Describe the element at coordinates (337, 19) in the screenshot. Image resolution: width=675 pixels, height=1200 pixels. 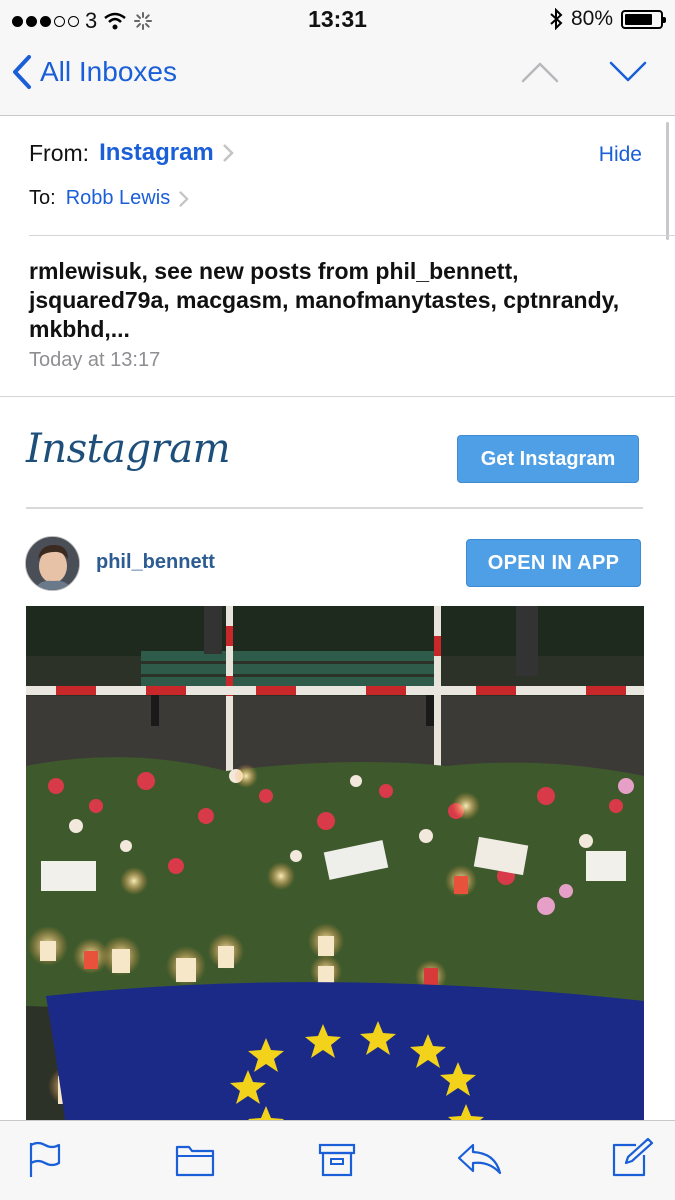
I see `status-bar: 3 13:31 80%` at that location.